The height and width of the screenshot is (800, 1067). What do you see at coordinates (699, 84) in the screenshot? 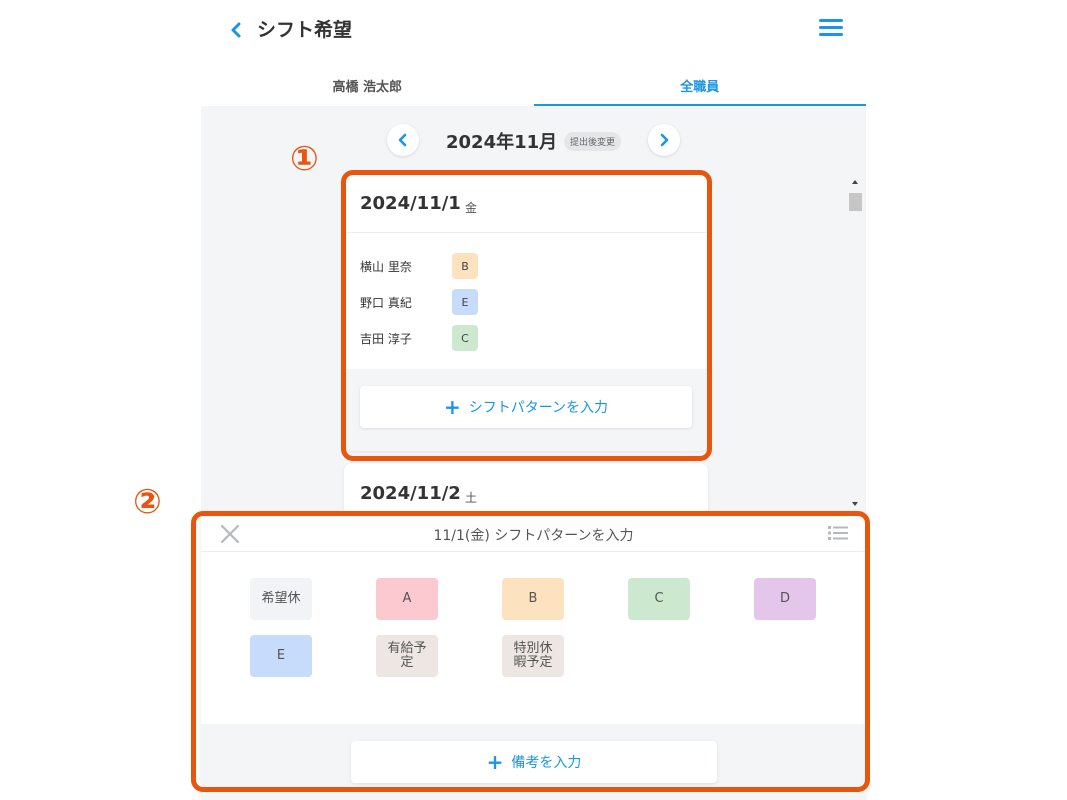
I see `tab-all-staff: 全職員` at bounding box center [699, 84].